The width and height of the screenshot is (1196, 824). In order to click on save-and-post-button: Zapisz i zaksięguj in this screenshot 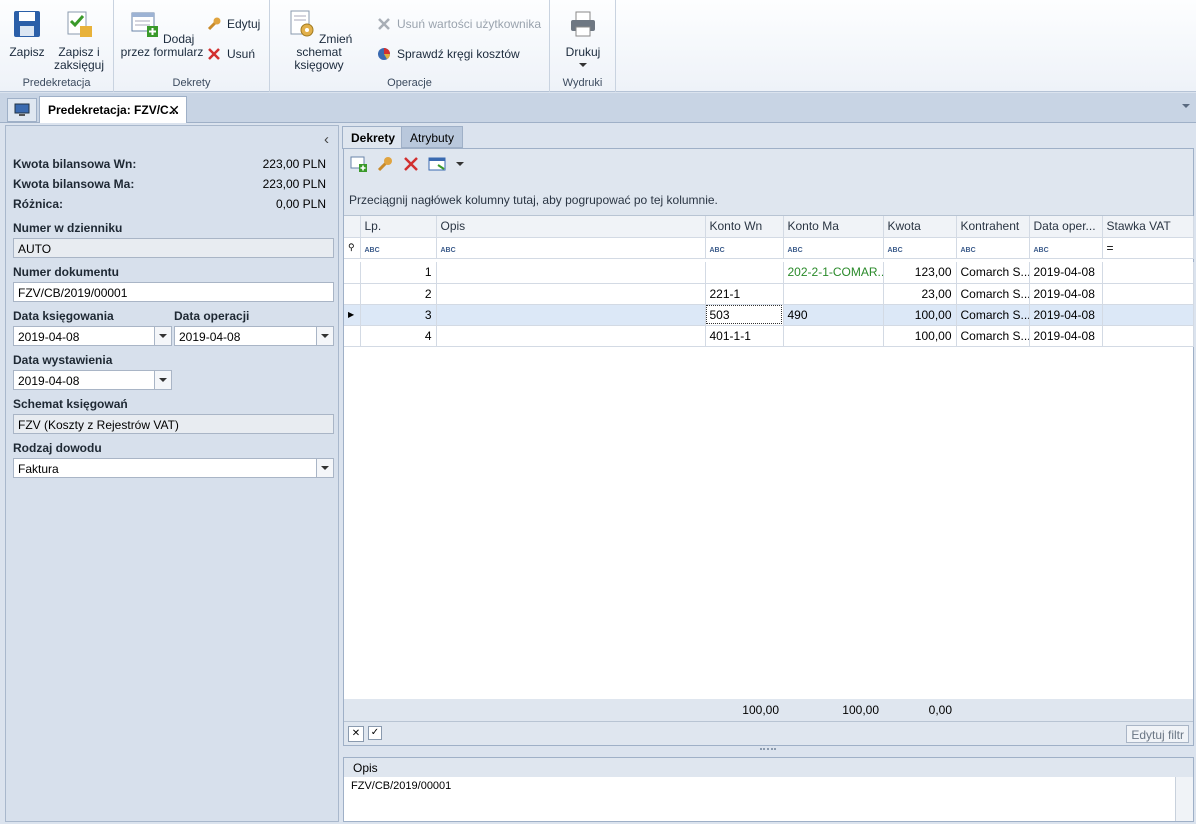, I will do `click(79, 40)`.